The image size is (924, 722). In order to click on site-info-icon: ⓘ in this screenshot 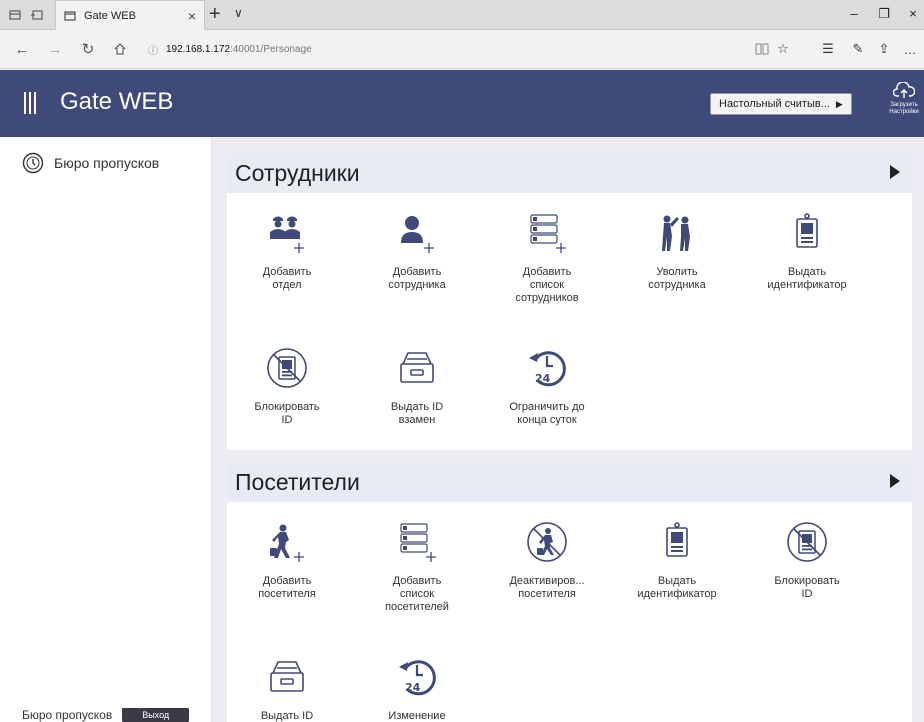, I will do `click(153, 49)`.